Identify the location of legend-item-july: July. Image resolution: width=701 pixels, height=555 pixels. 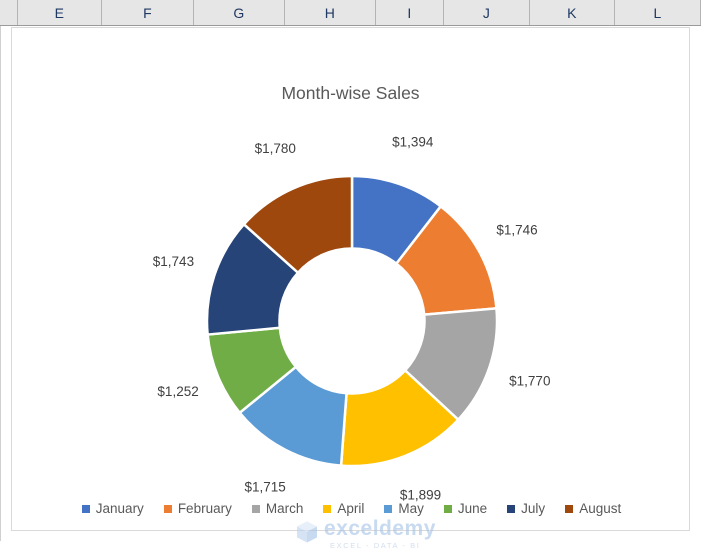
(526, 508).